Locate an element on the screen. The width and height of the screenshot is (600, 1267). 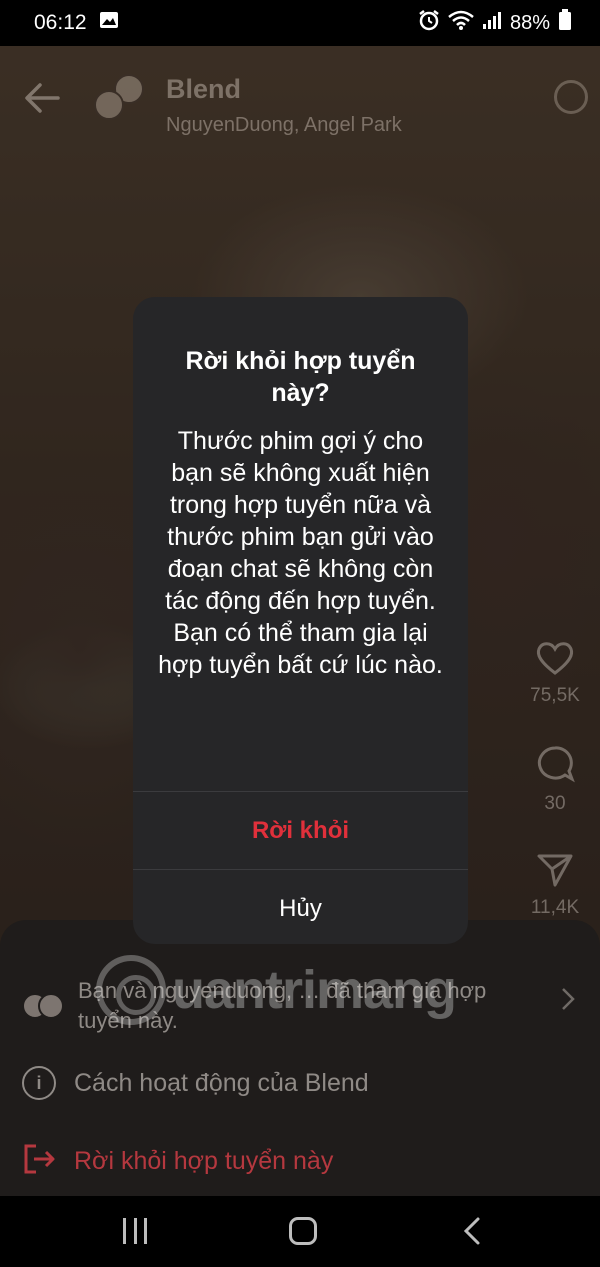
how-blend-works-label: Cách hoạt động của Blend is located at coordinates (221, 1082).